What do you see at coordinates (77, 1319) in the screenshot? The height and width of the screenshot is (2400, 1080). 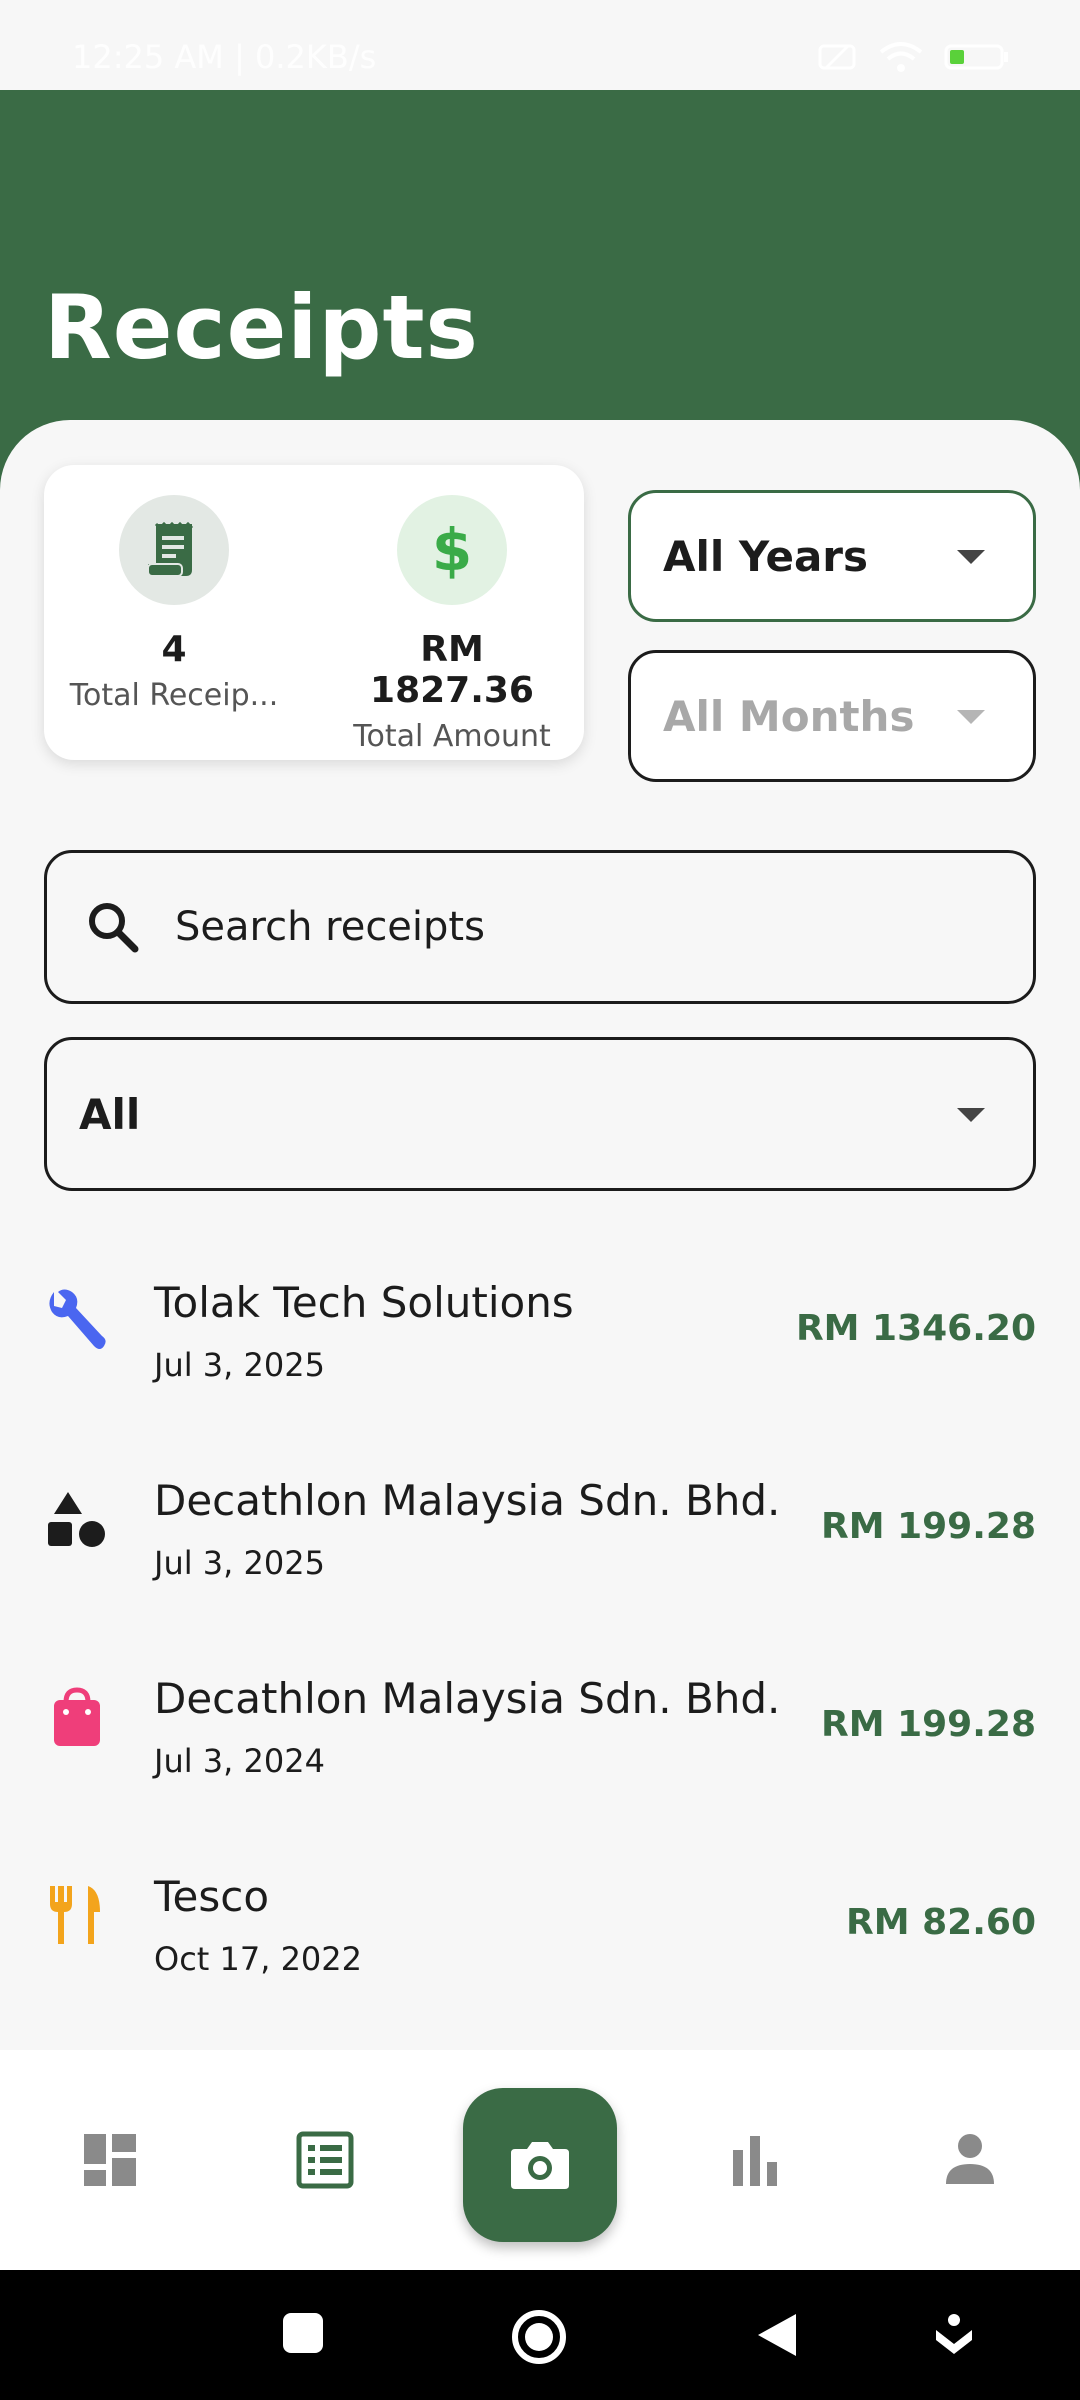 I see `wrench-icon` at bounding box center [77, 1319].